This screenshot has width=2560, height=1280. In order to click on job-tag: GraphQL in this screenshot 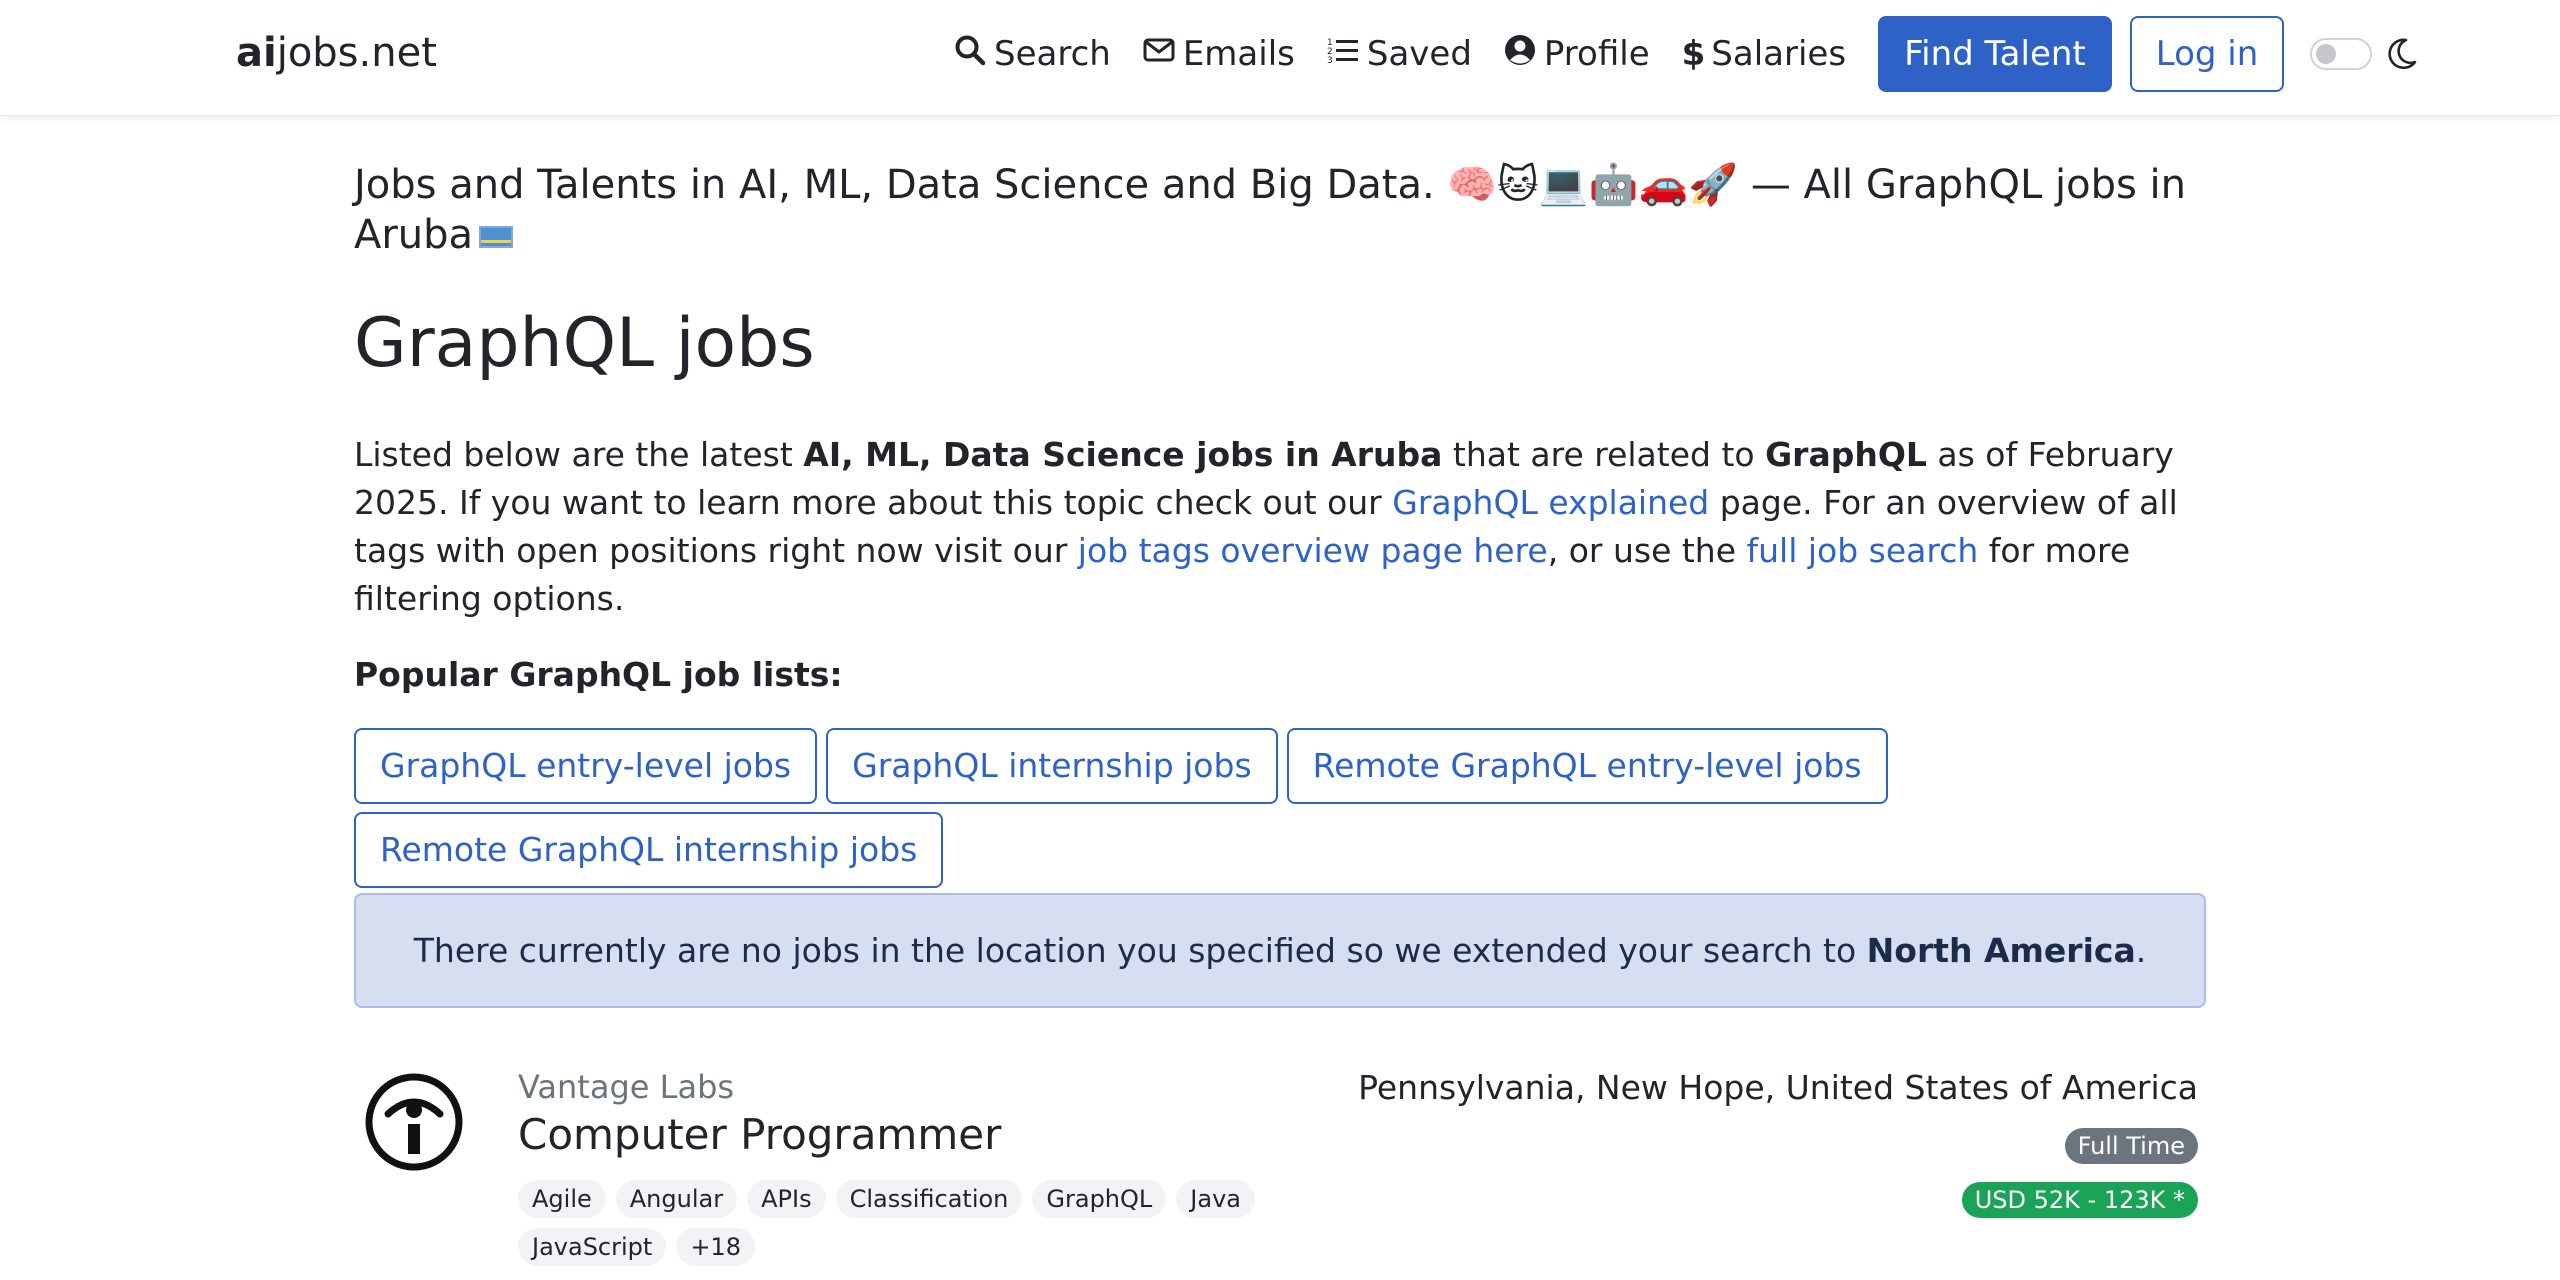, I will do `click(1099, 1199)`.